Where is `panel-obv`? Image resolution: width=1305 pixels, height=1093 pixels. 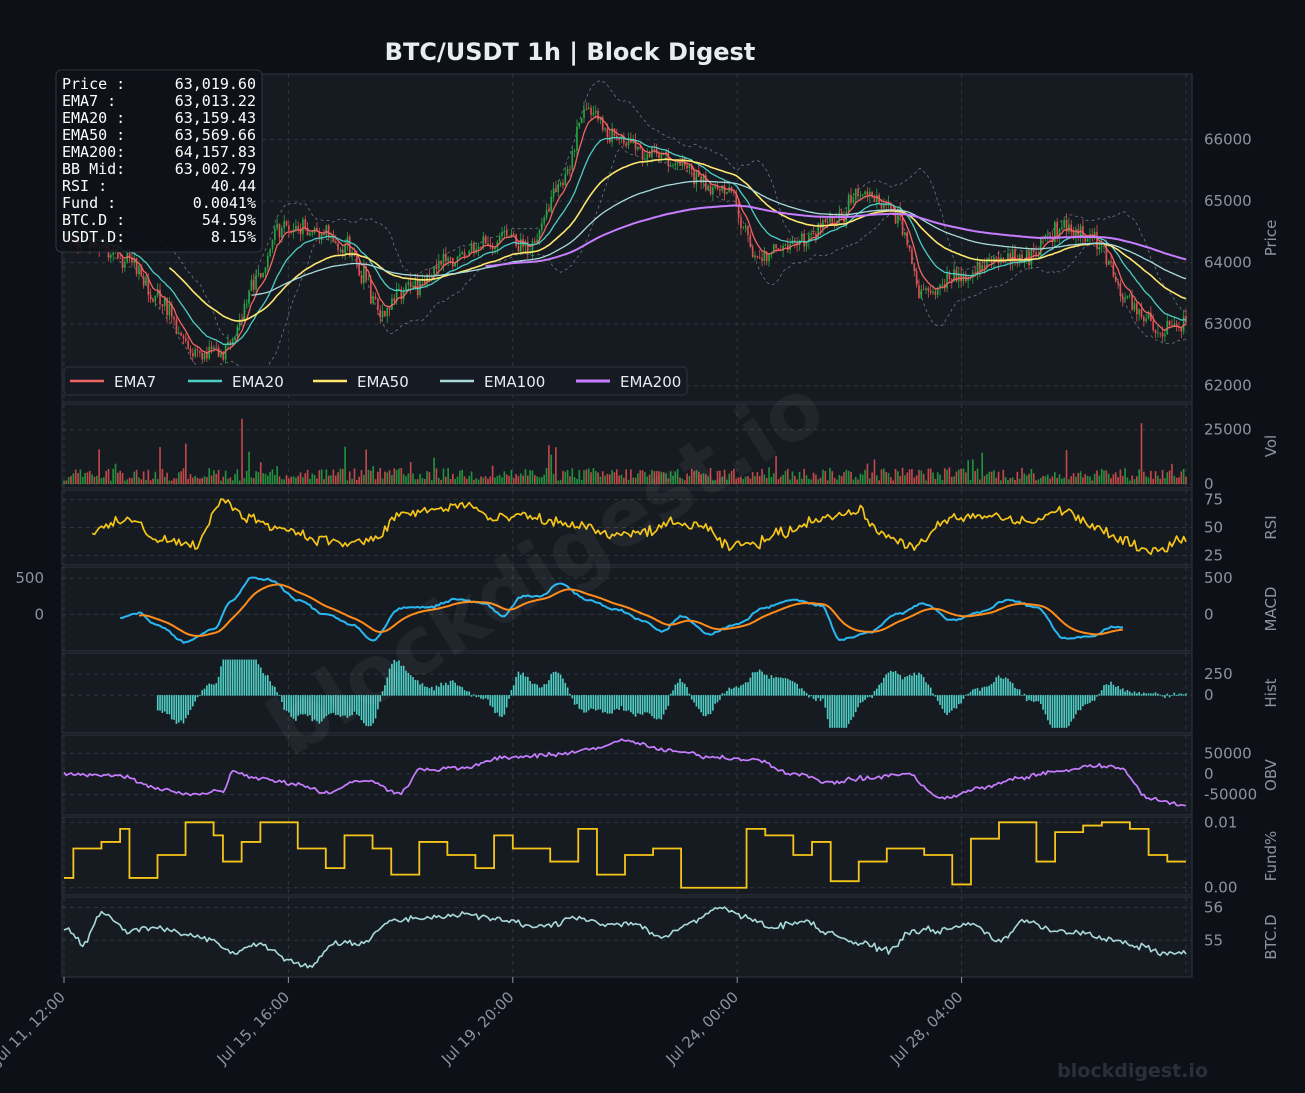
panel-obv is located at coordinates (627, 775).